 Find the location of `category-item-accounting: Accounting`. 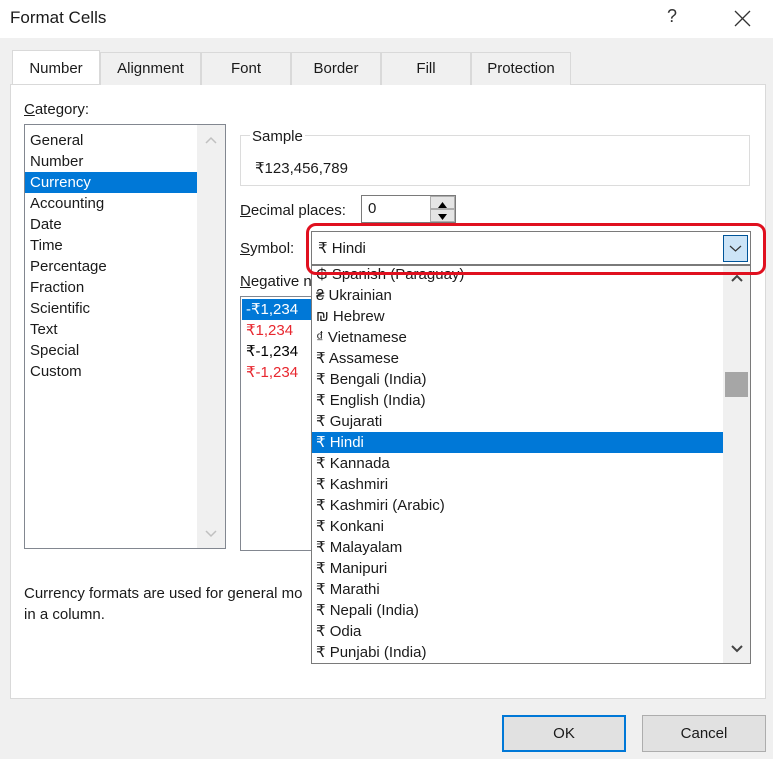

category-item-accounting: Accounting is located at coordinates (111, 203).